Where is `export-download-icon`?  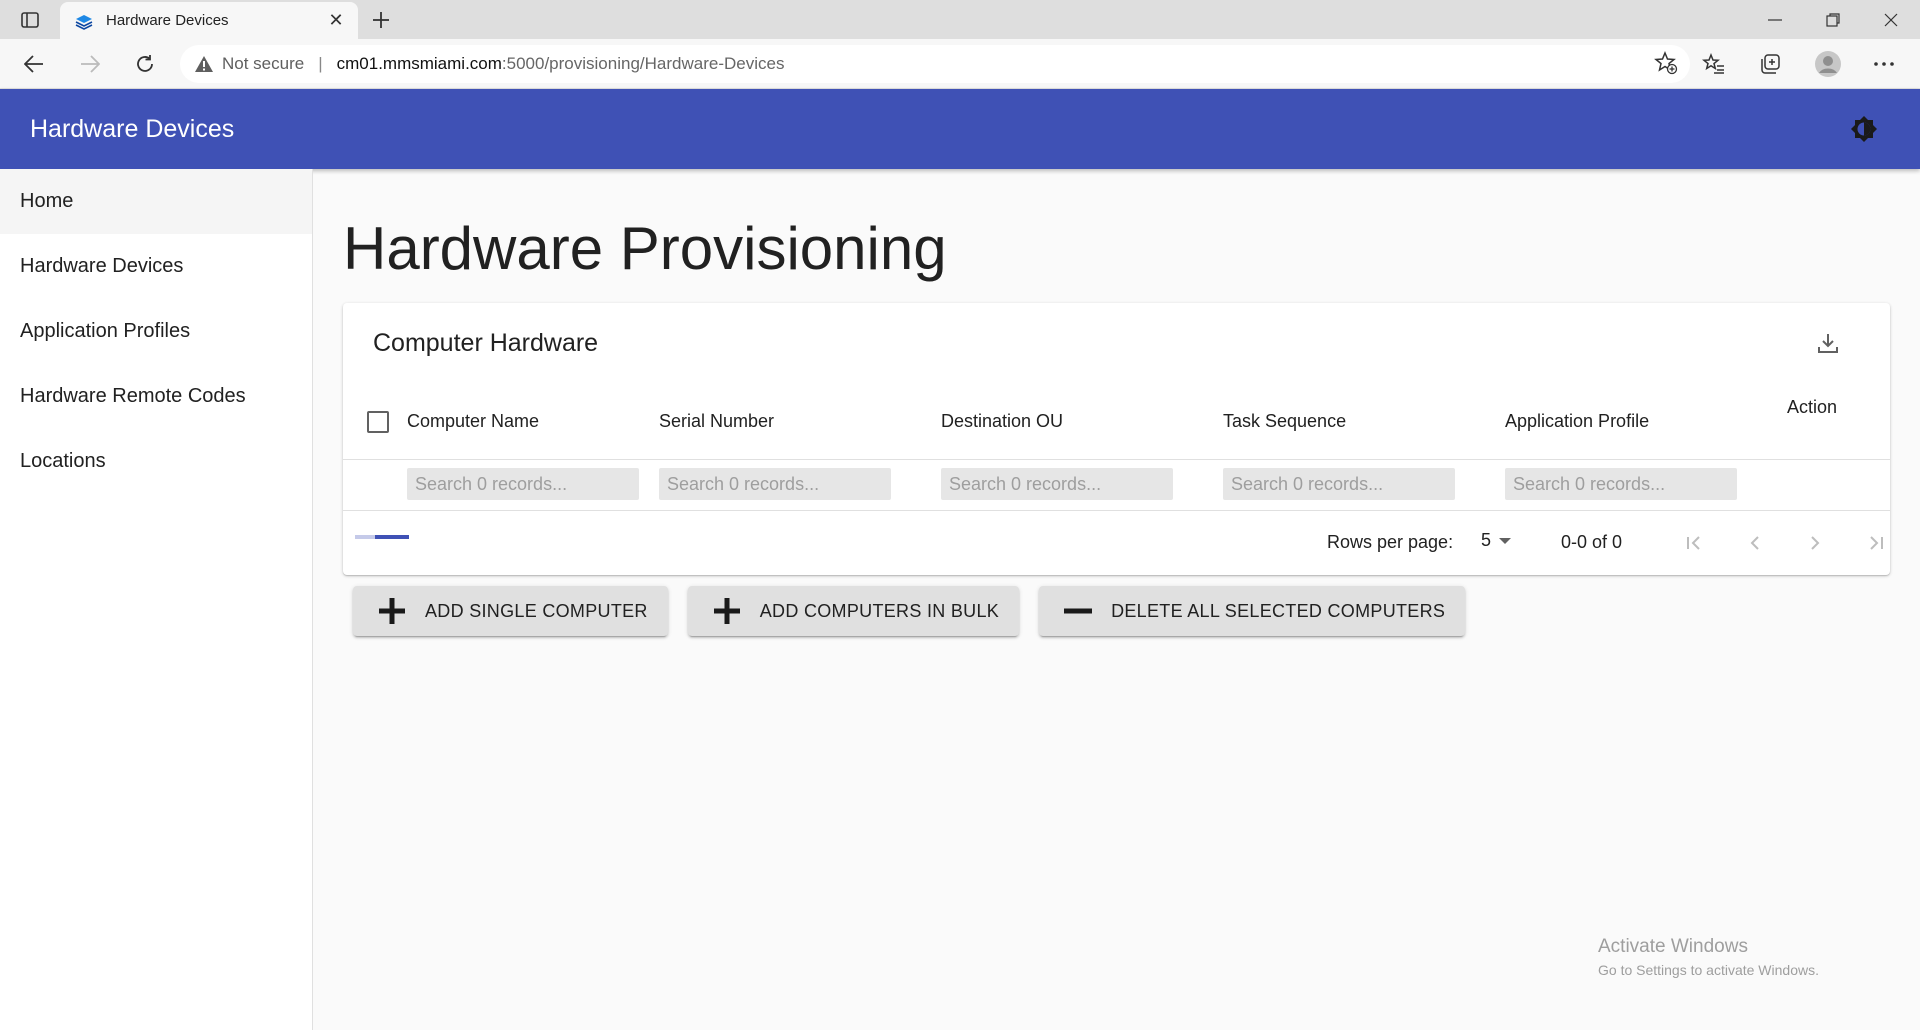 export-download-icon is located at coordinates (1828, 343).